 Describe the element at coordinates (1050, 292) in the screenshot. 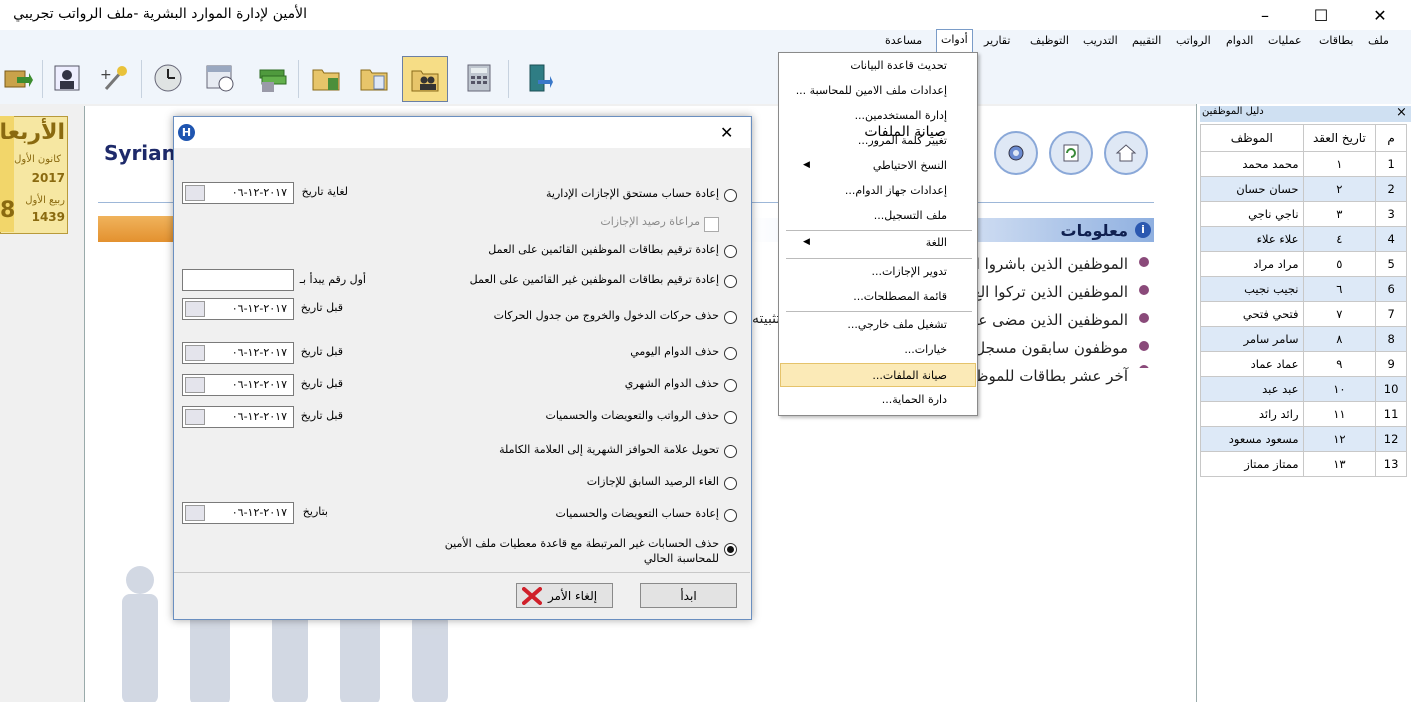

I see `info-link-left: الموظفين الذين تركوا الع` at that location.